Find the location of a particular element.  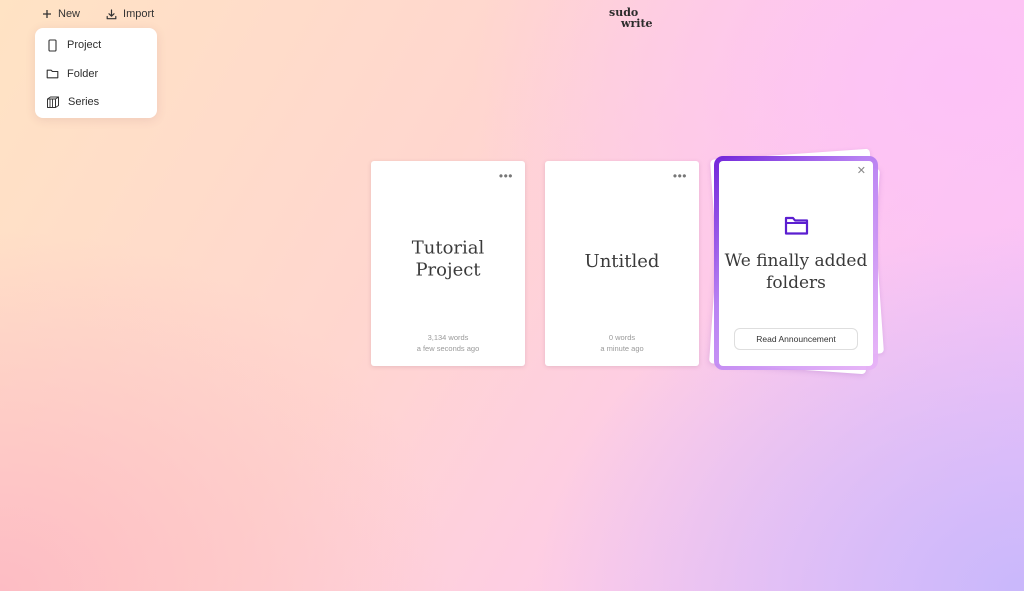

project-title: Tutorial Project is located at coordinates (448, 259).